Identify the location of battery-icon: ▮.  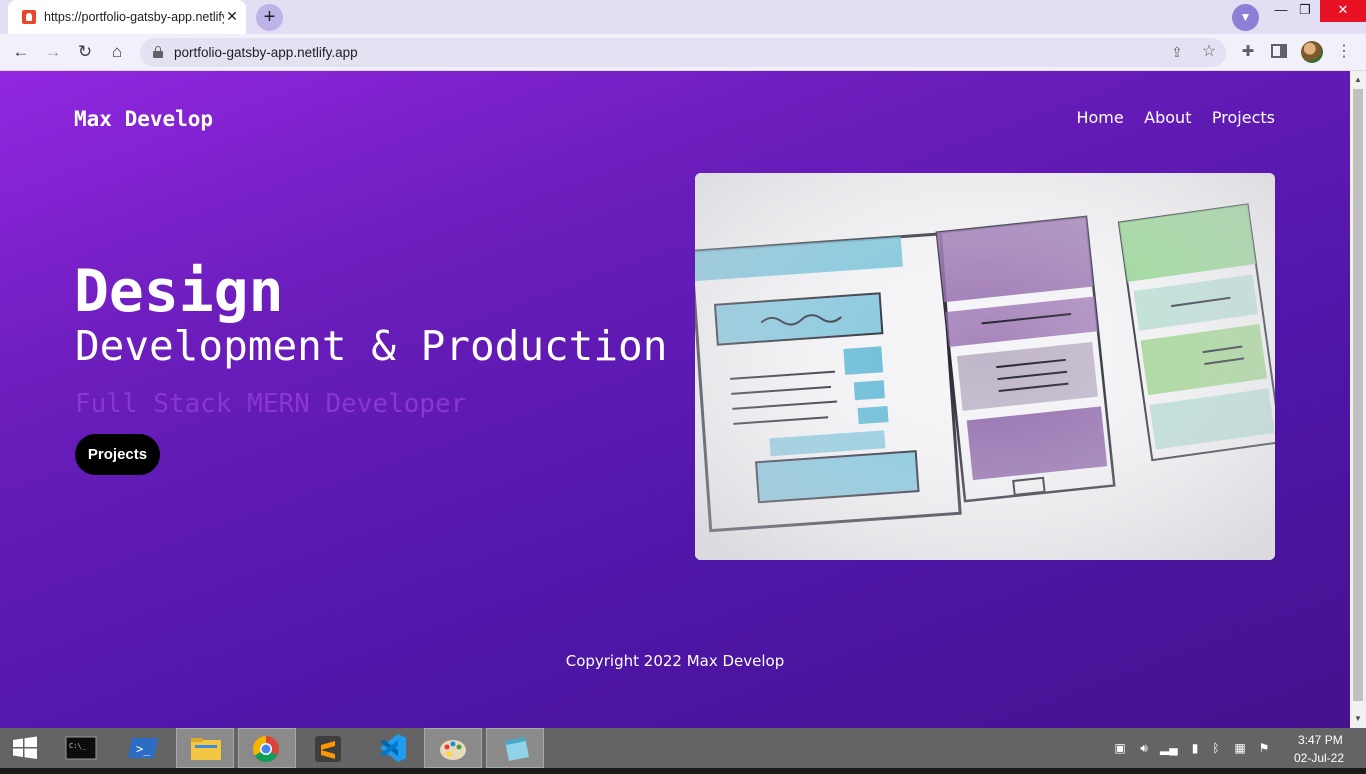
(1195, 748).